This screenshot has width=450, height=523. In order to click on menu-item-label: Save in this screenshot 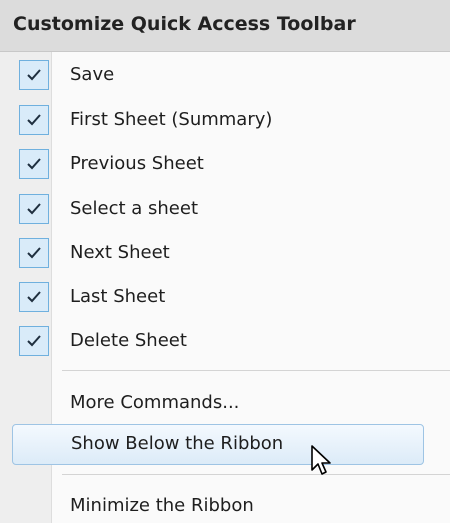, I will do `click(92, 74)`.